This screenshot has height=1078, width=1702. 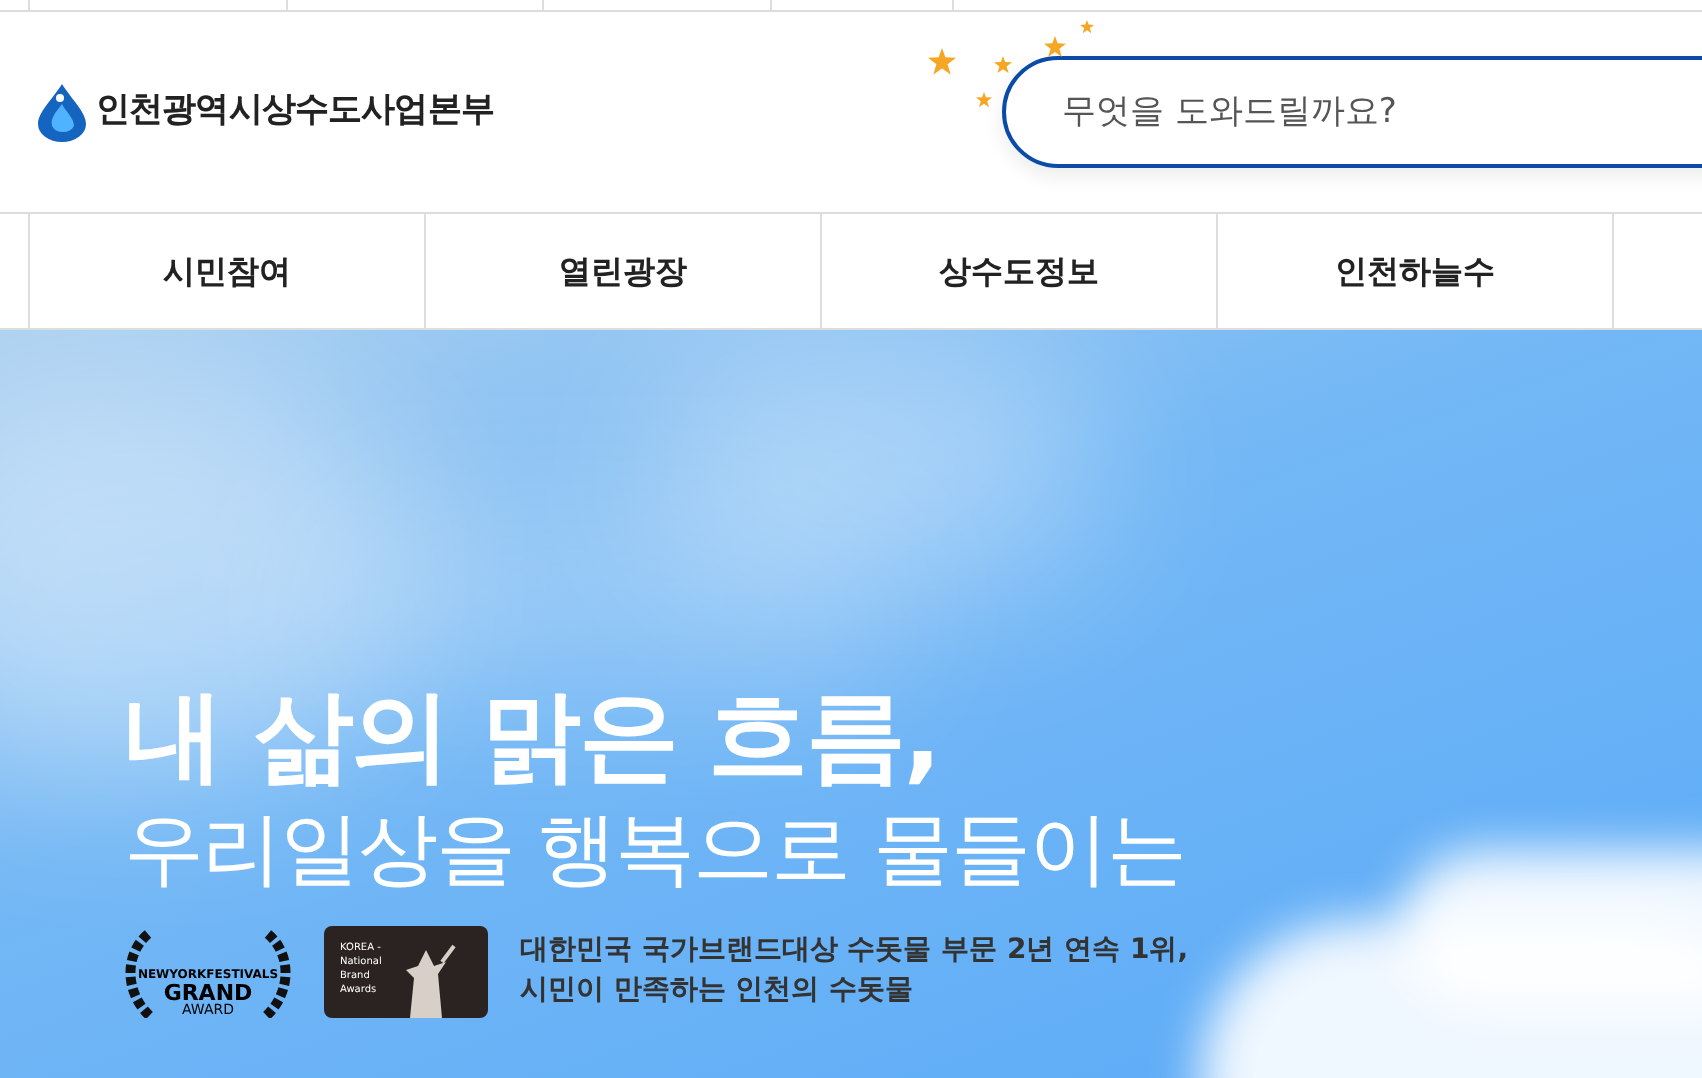 What do you see at coordinates (228, 271) in the screenshot?
I see `nav-menu-item: 시민참여` at bounding box center [228, 271].